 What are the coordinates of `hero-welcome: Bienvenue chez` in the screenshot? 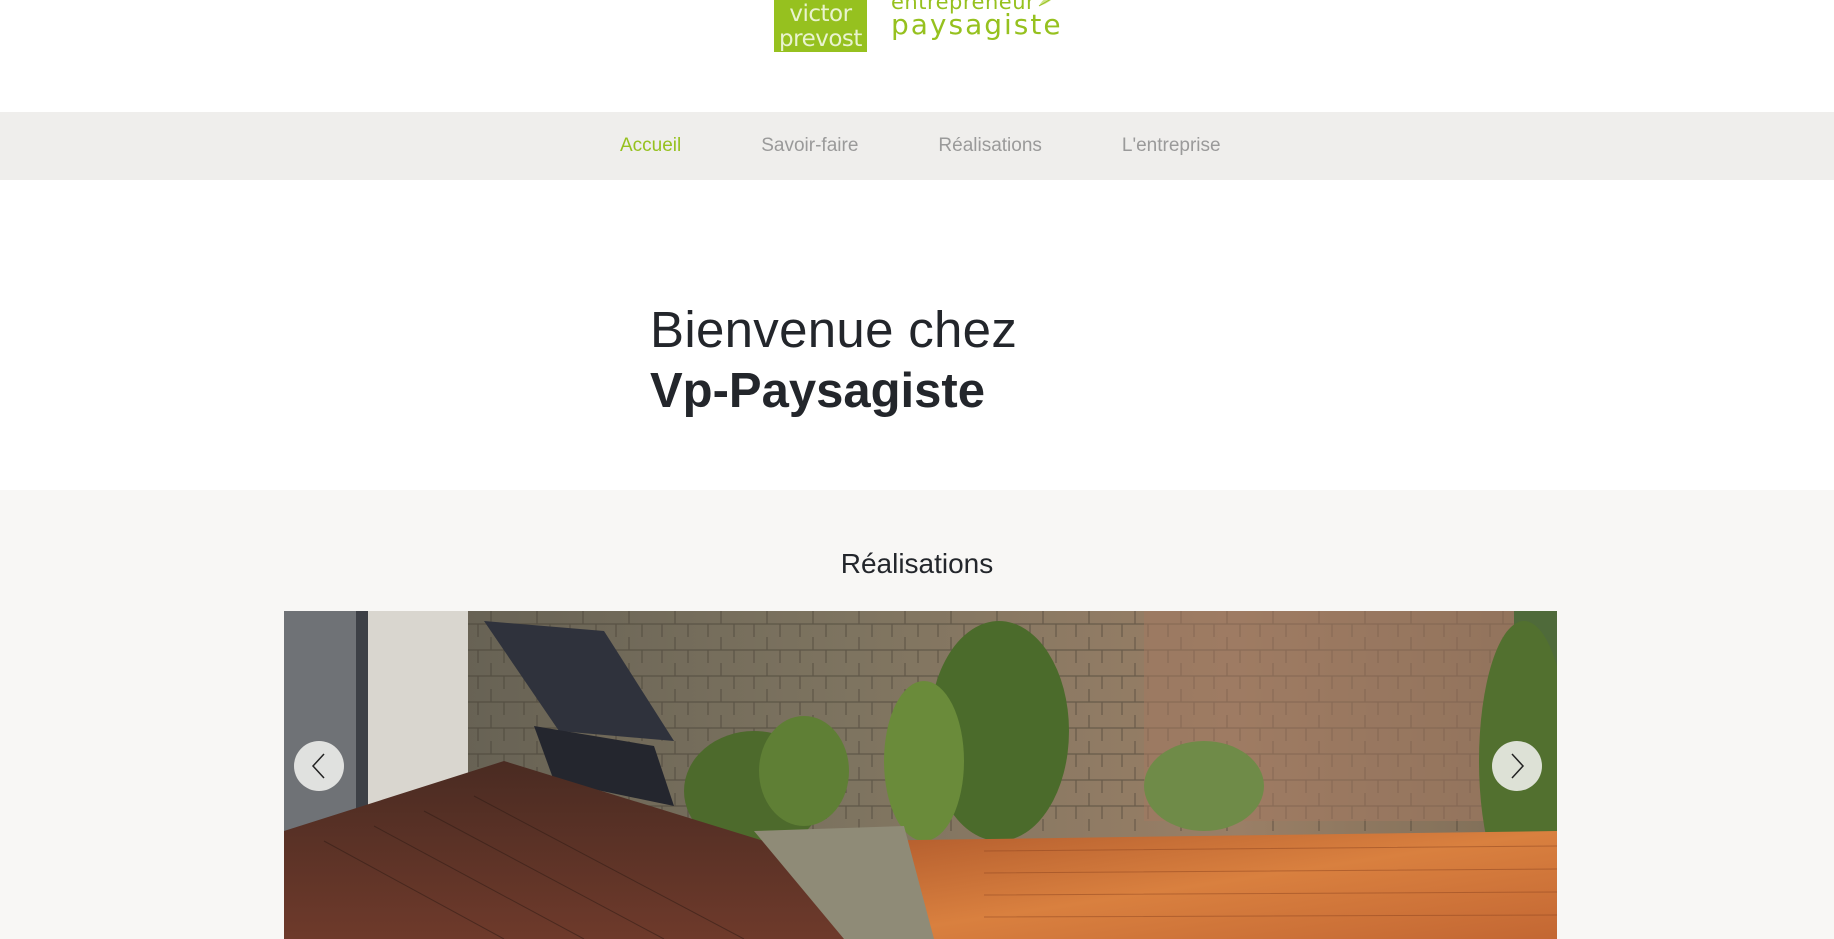 It's located at (834, 329).